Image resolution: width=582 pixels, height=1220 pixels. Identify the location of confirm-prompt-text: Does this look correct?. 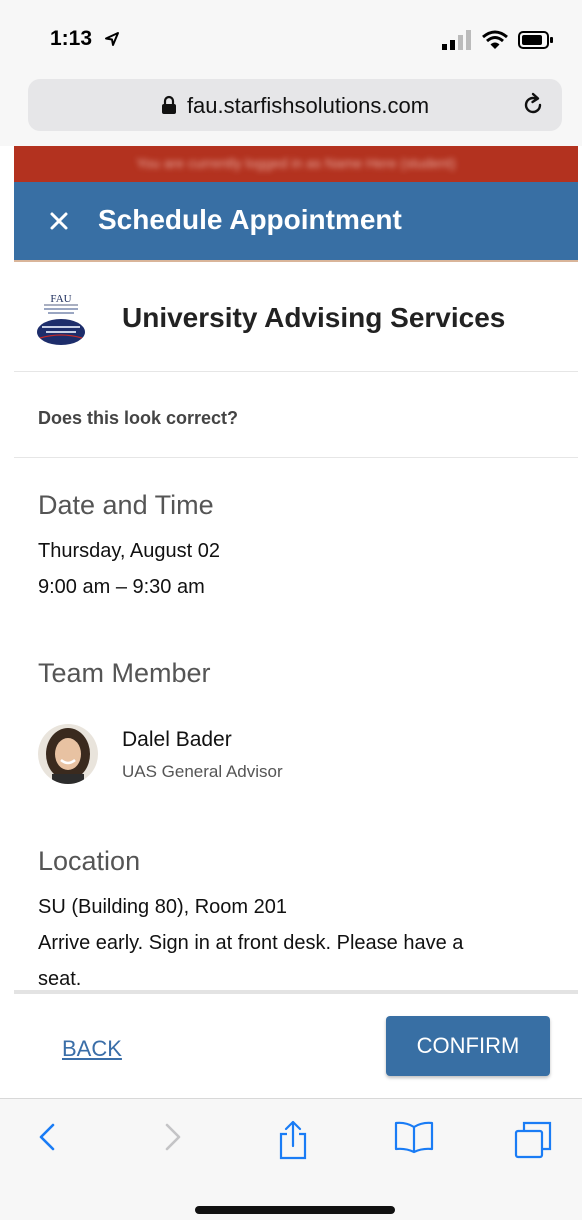
(138, 418).